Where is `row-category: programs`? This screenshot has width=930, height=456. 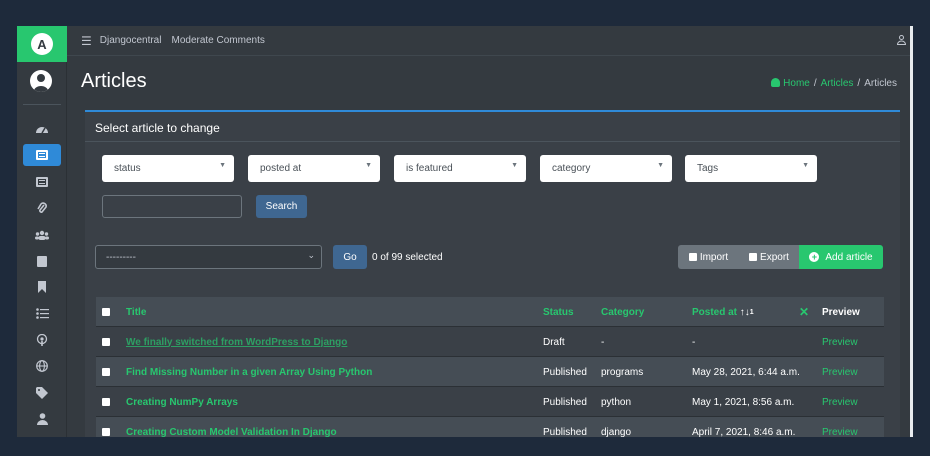
row-category: programs is located at coordinates (622, 372).